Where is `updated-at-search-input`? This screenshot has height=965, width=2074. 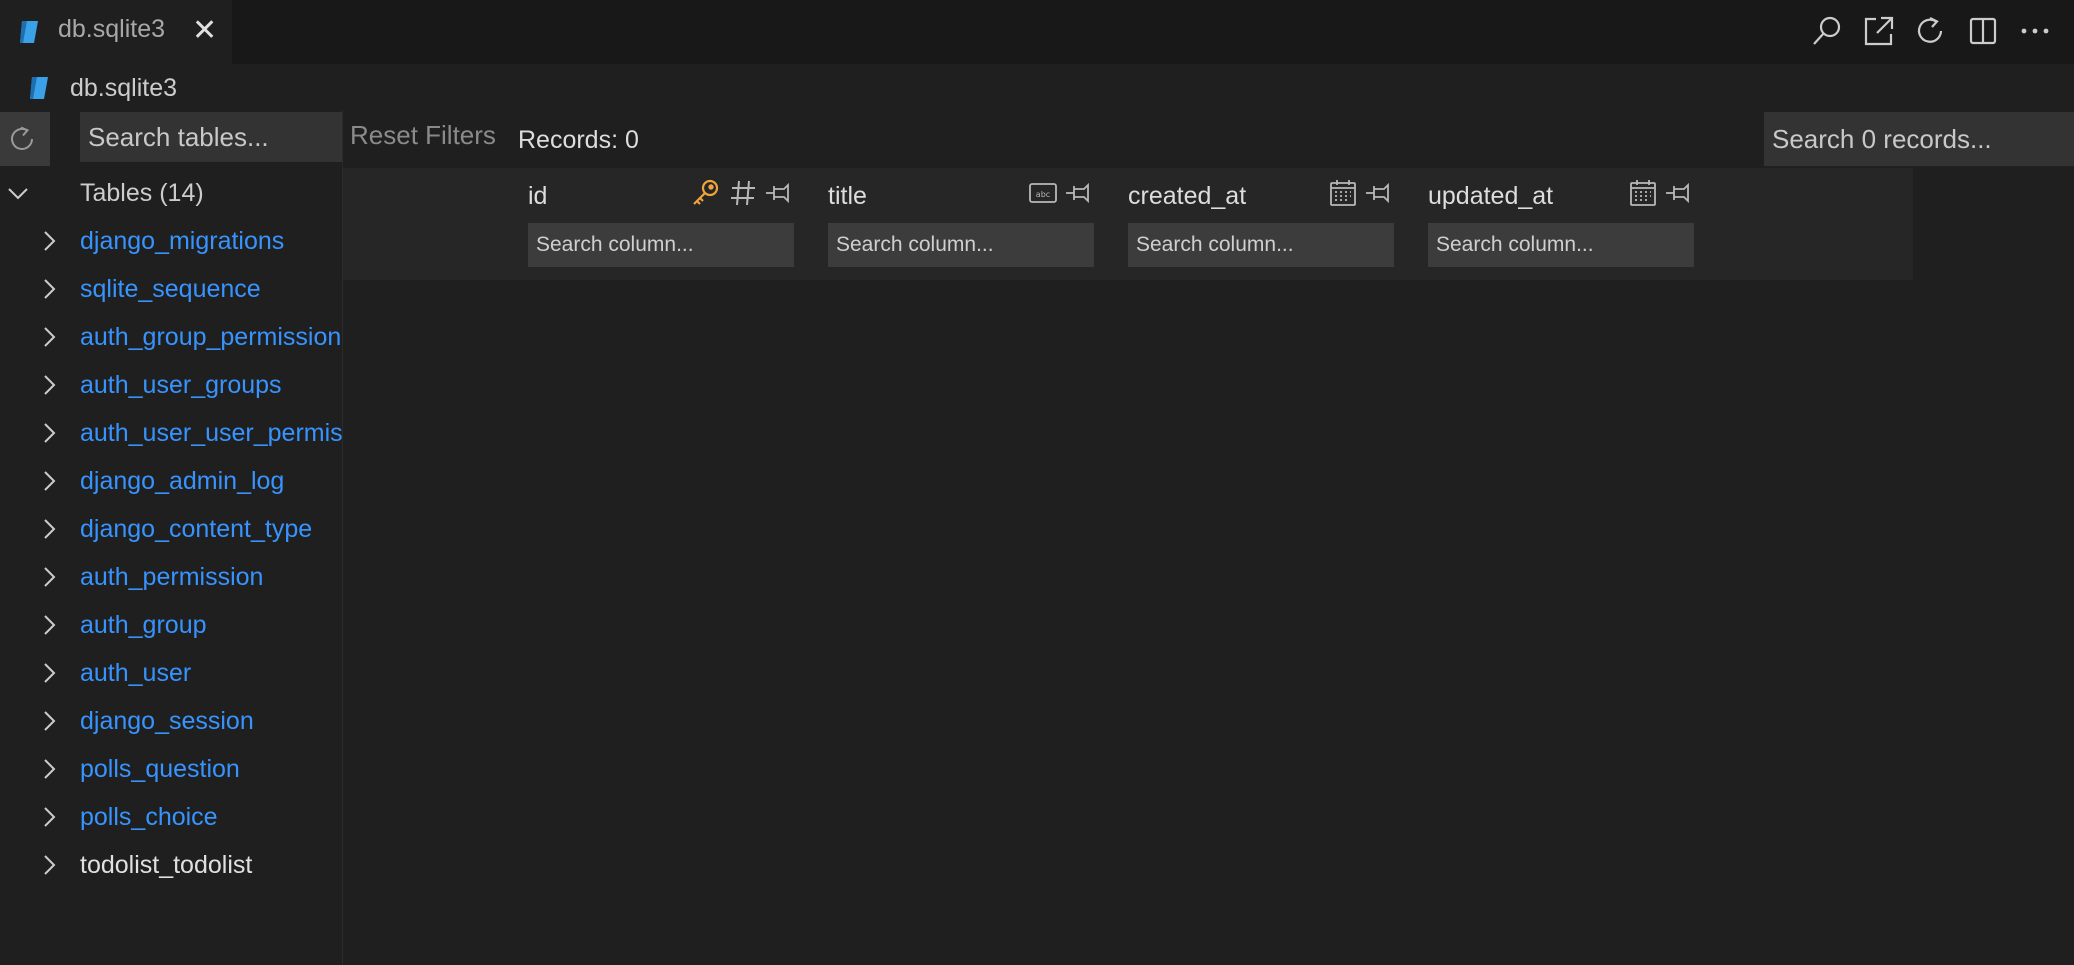
updated-at-search-input is located at coordinates (1561, 245).